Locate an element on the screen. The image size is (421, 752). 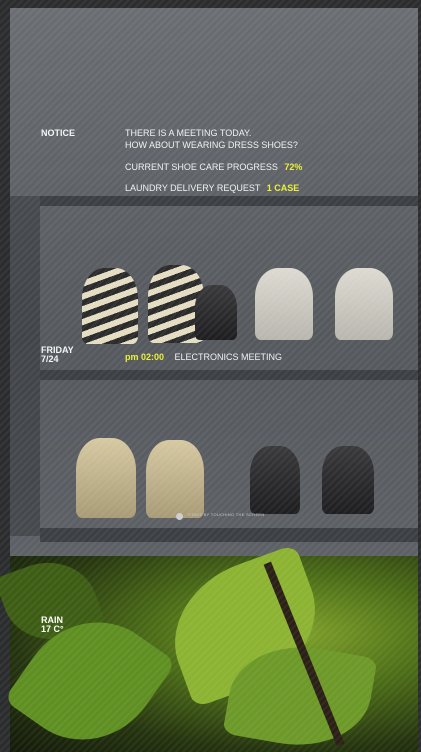
weather-temperature: 17 C° is located at coordinates (52, 629).